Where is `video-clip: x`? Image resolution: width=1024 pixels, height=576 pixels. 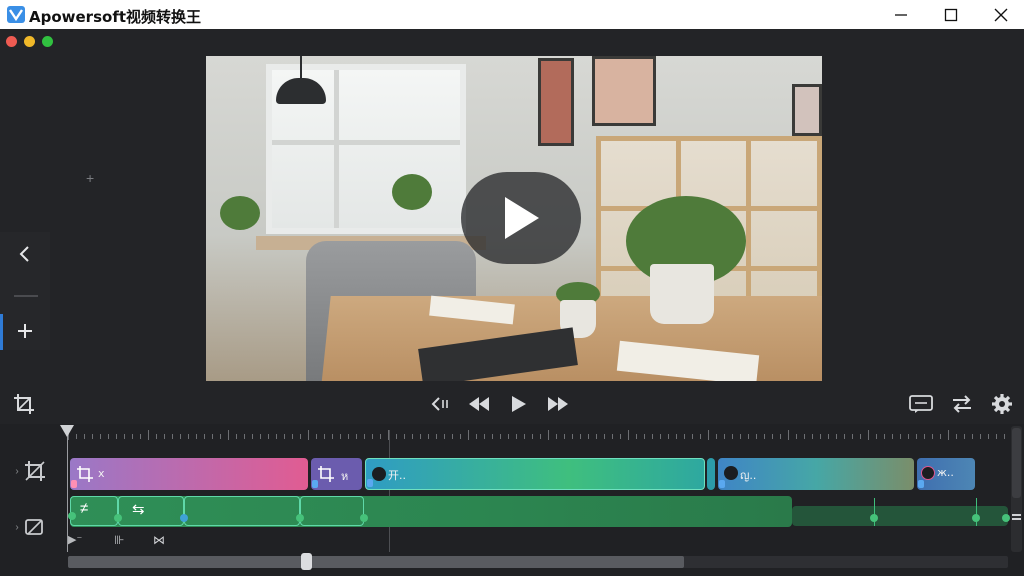
video-clip: x is located at coordinates (189, 474).